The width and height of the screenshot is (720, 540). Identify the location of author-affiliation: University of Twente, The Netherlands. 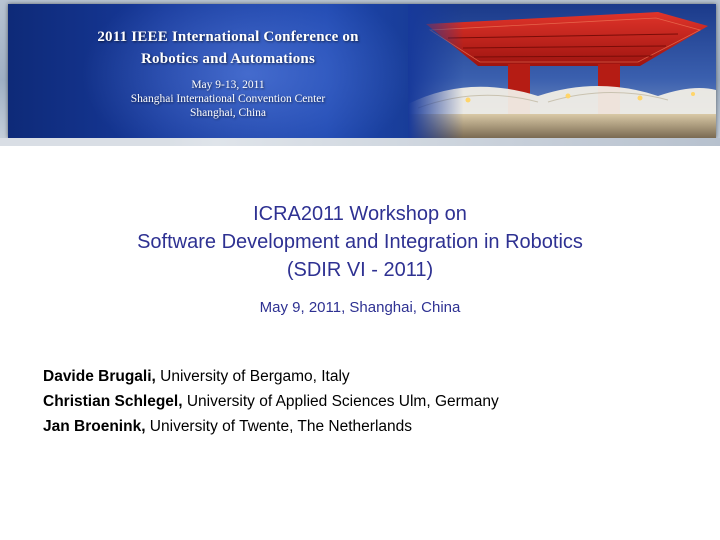
(279, 426).